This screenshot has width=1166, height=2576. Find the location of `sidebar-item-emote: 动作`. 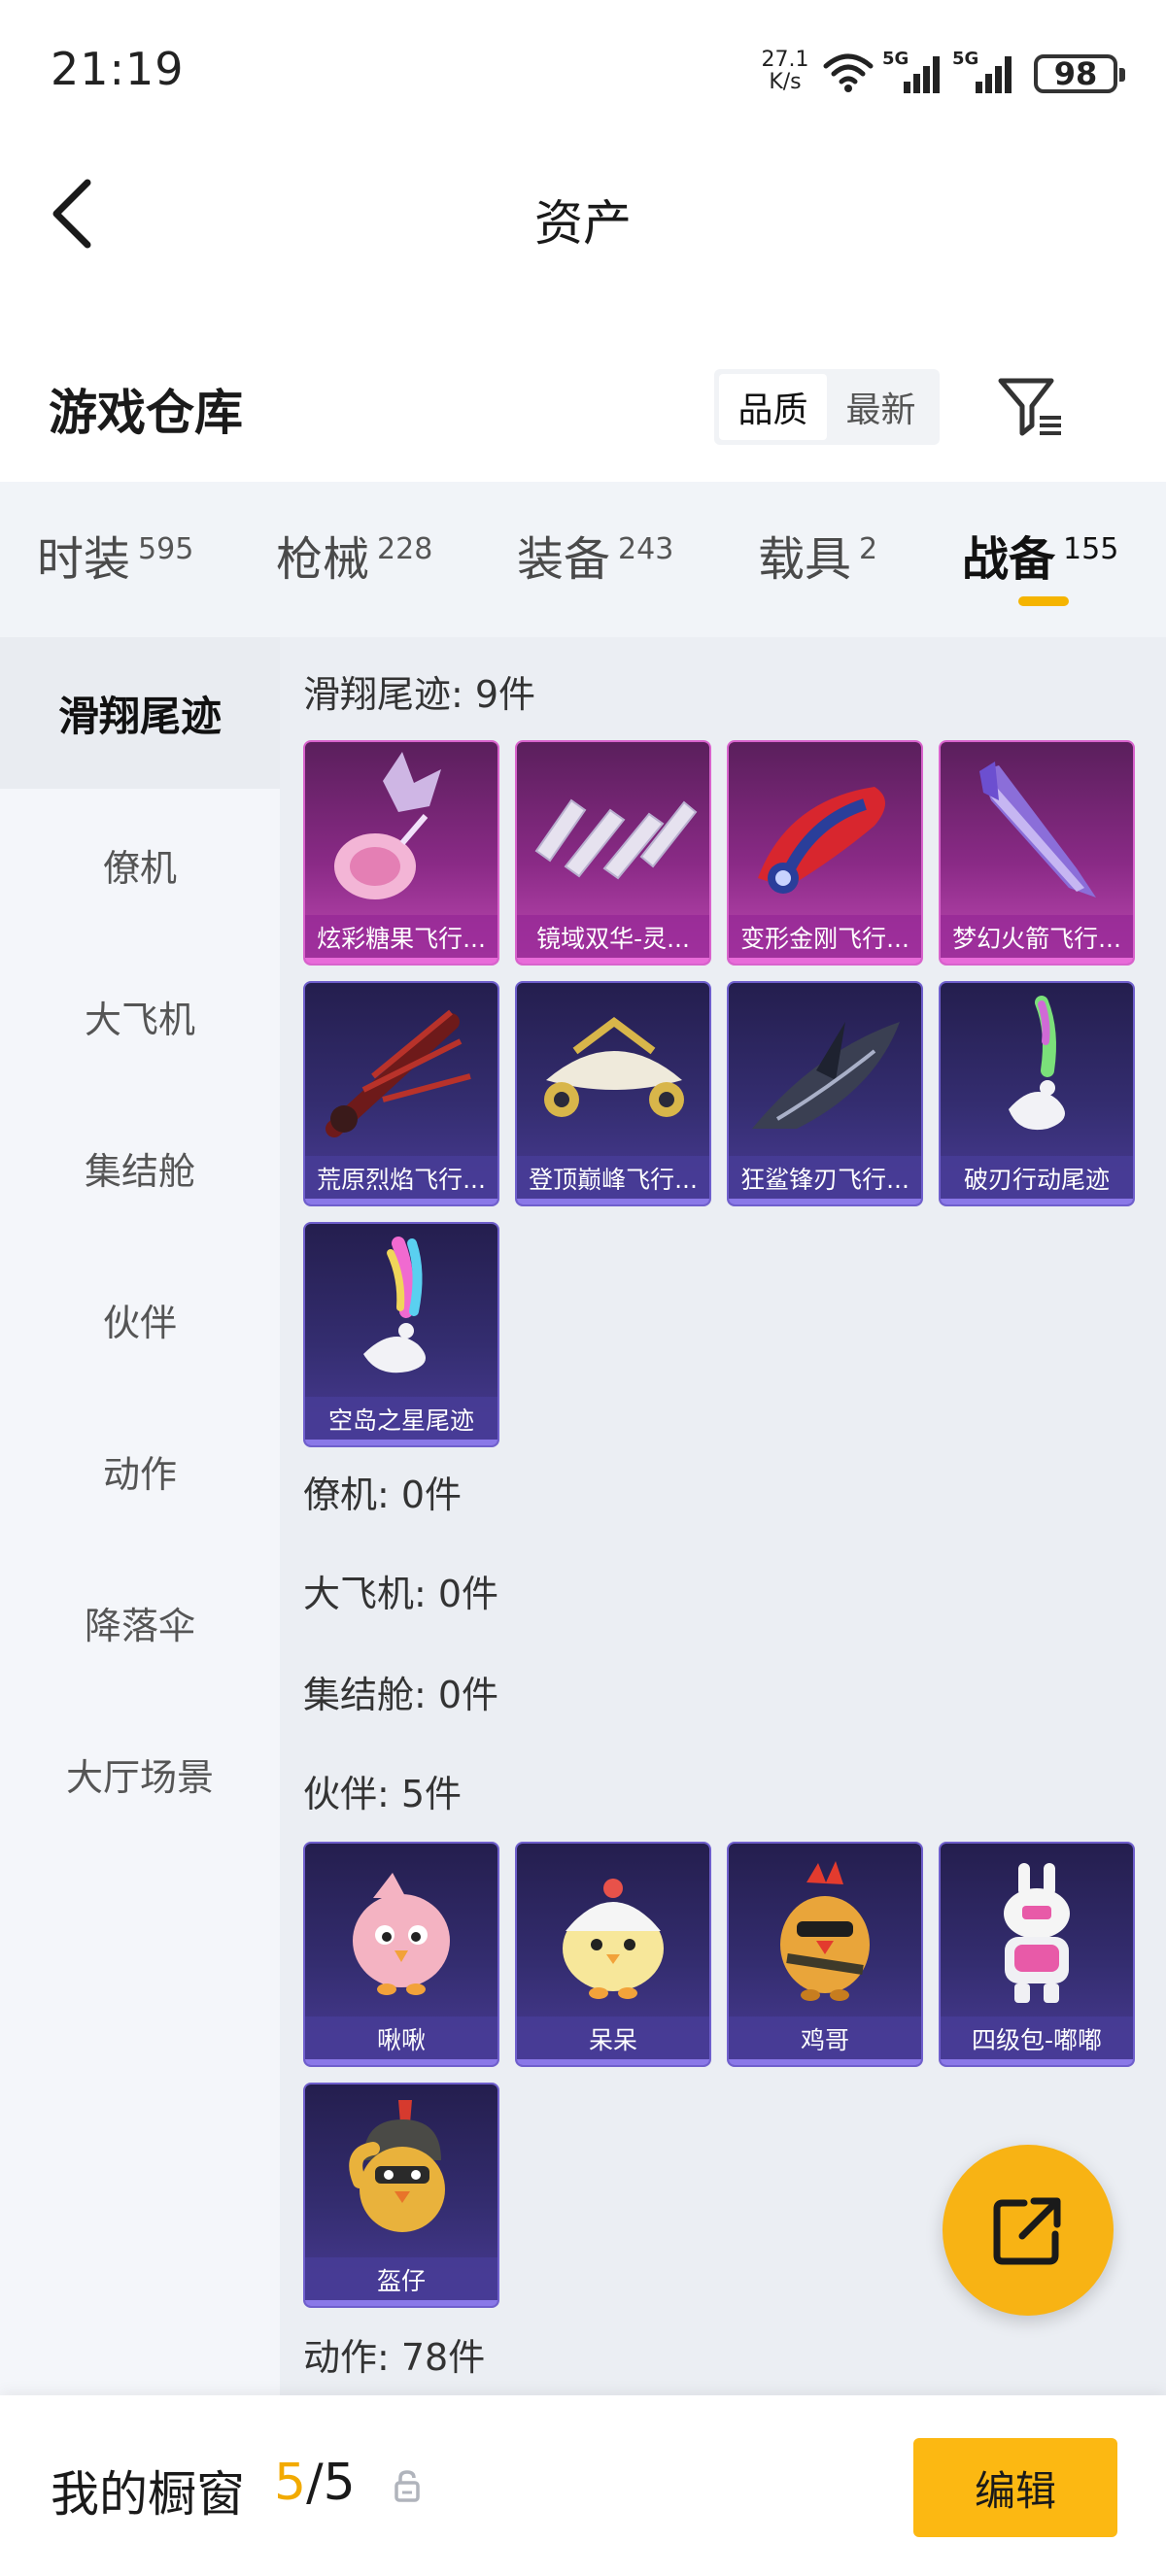

sidebar-item-emote: 动作 is located at coordinates (140, 1470).